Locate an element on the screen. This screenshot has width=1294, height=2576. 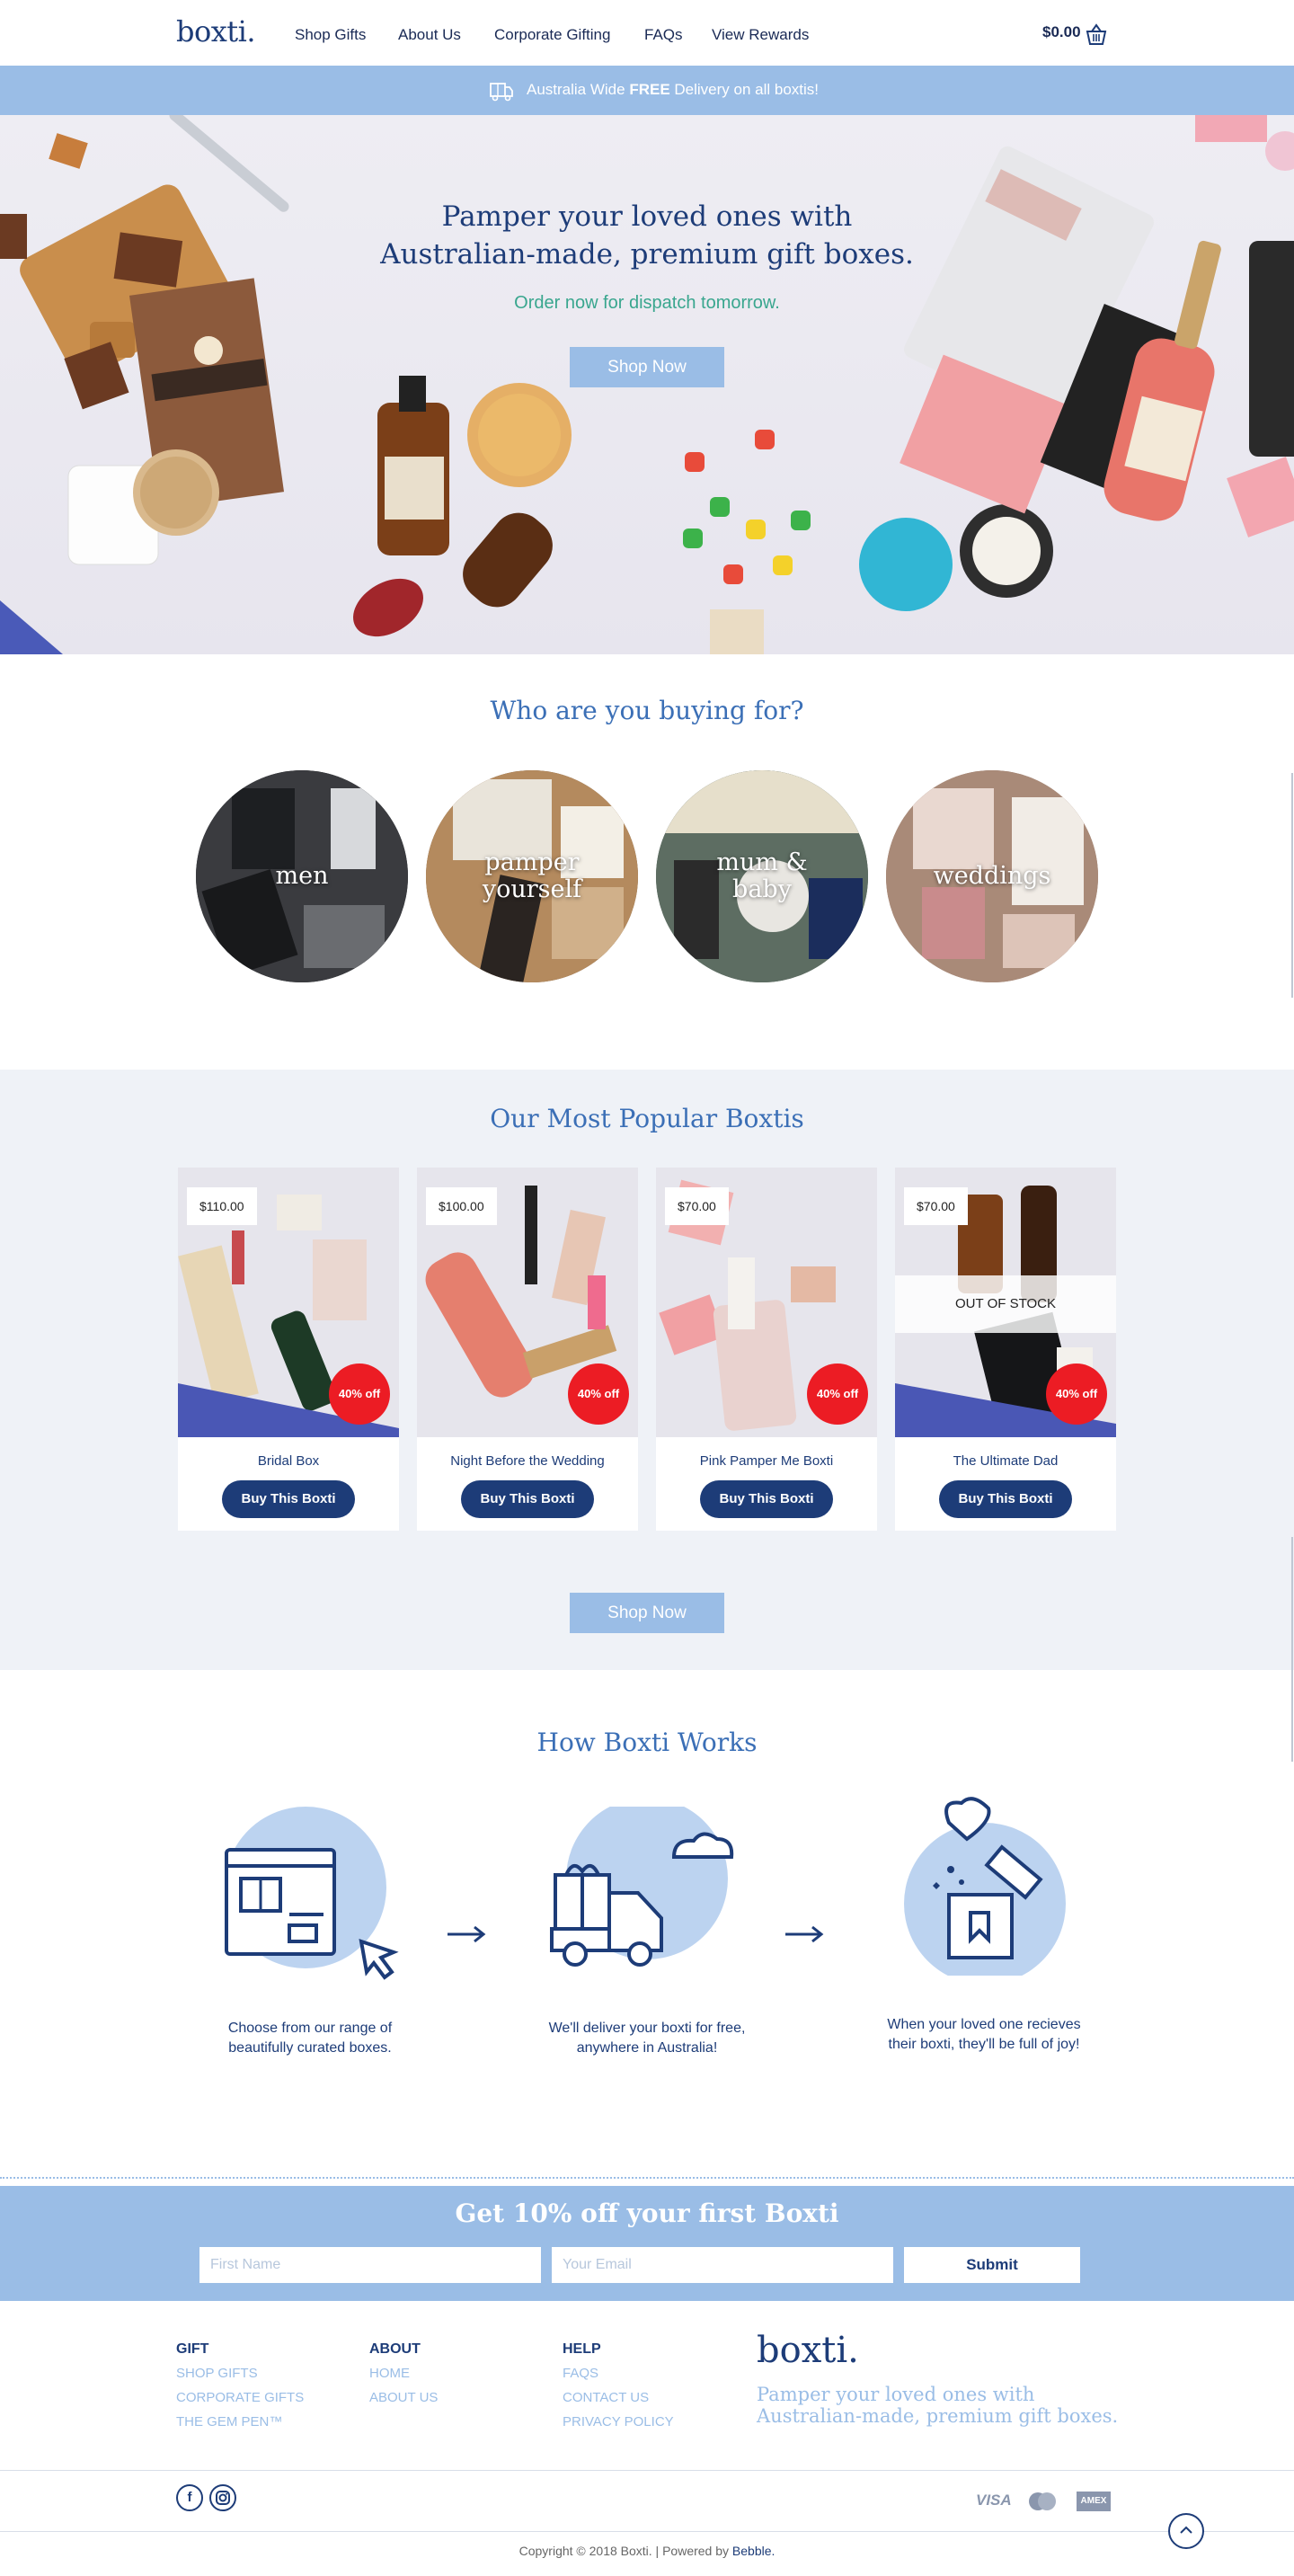
footer-link-about-us: ABOUT US is located at coordinates (403, 2397).